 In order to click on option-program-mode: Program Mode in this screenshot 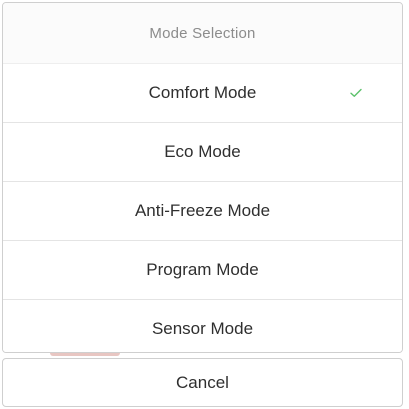, I will do `click(202, 270)`.